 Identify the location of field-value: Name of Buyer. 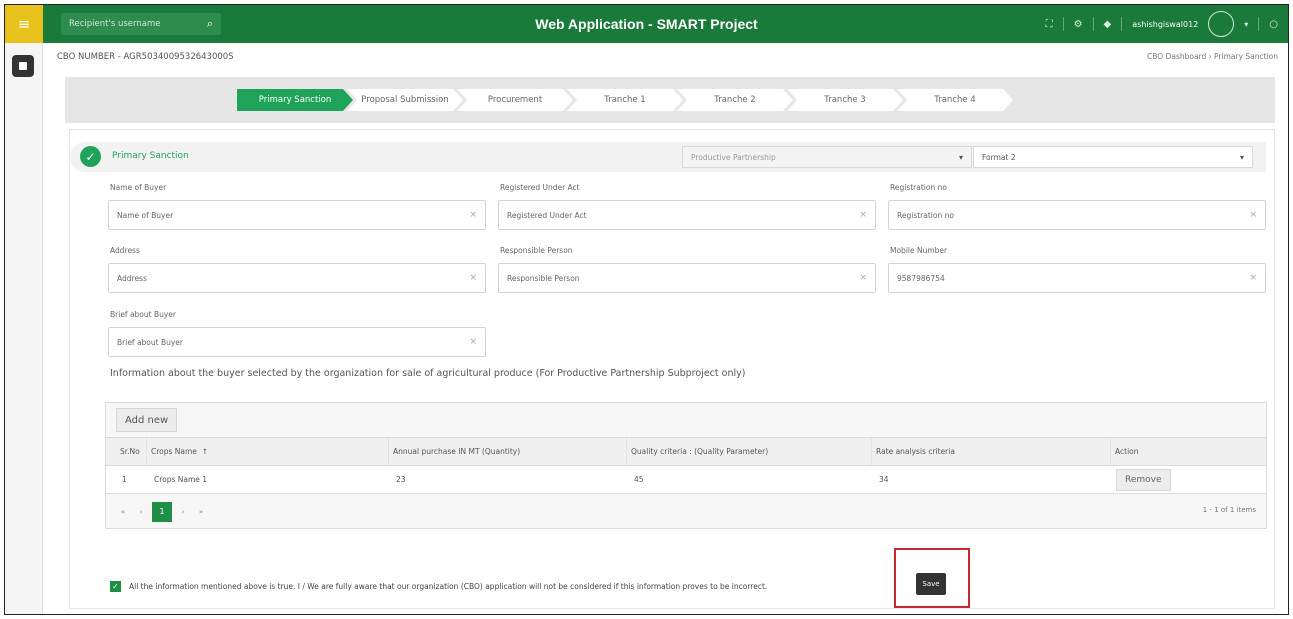
(145, 215).